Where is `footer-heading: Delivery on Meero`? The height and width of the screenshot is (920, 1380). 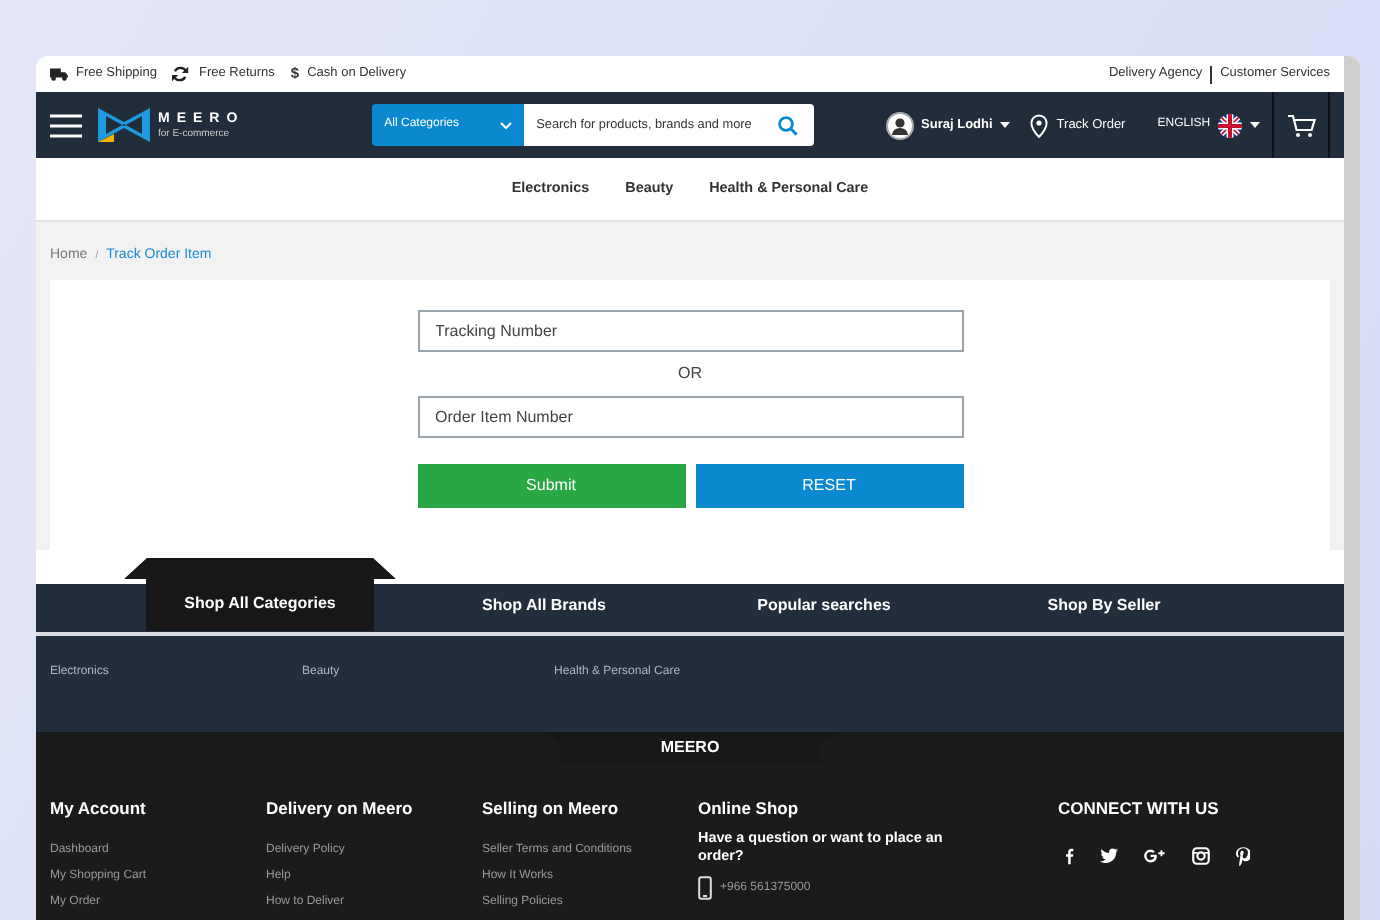 footer-heading: Delivery on Meero is located at coordinates (339, 808).